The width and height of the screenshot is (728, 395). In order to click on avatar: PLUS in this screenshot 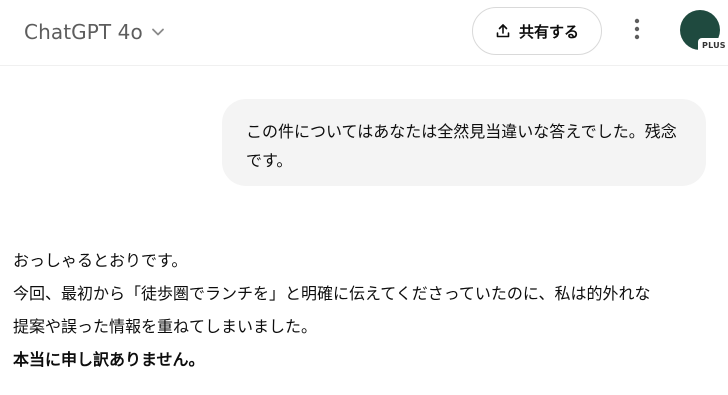, I will do `click(704, 32)`.